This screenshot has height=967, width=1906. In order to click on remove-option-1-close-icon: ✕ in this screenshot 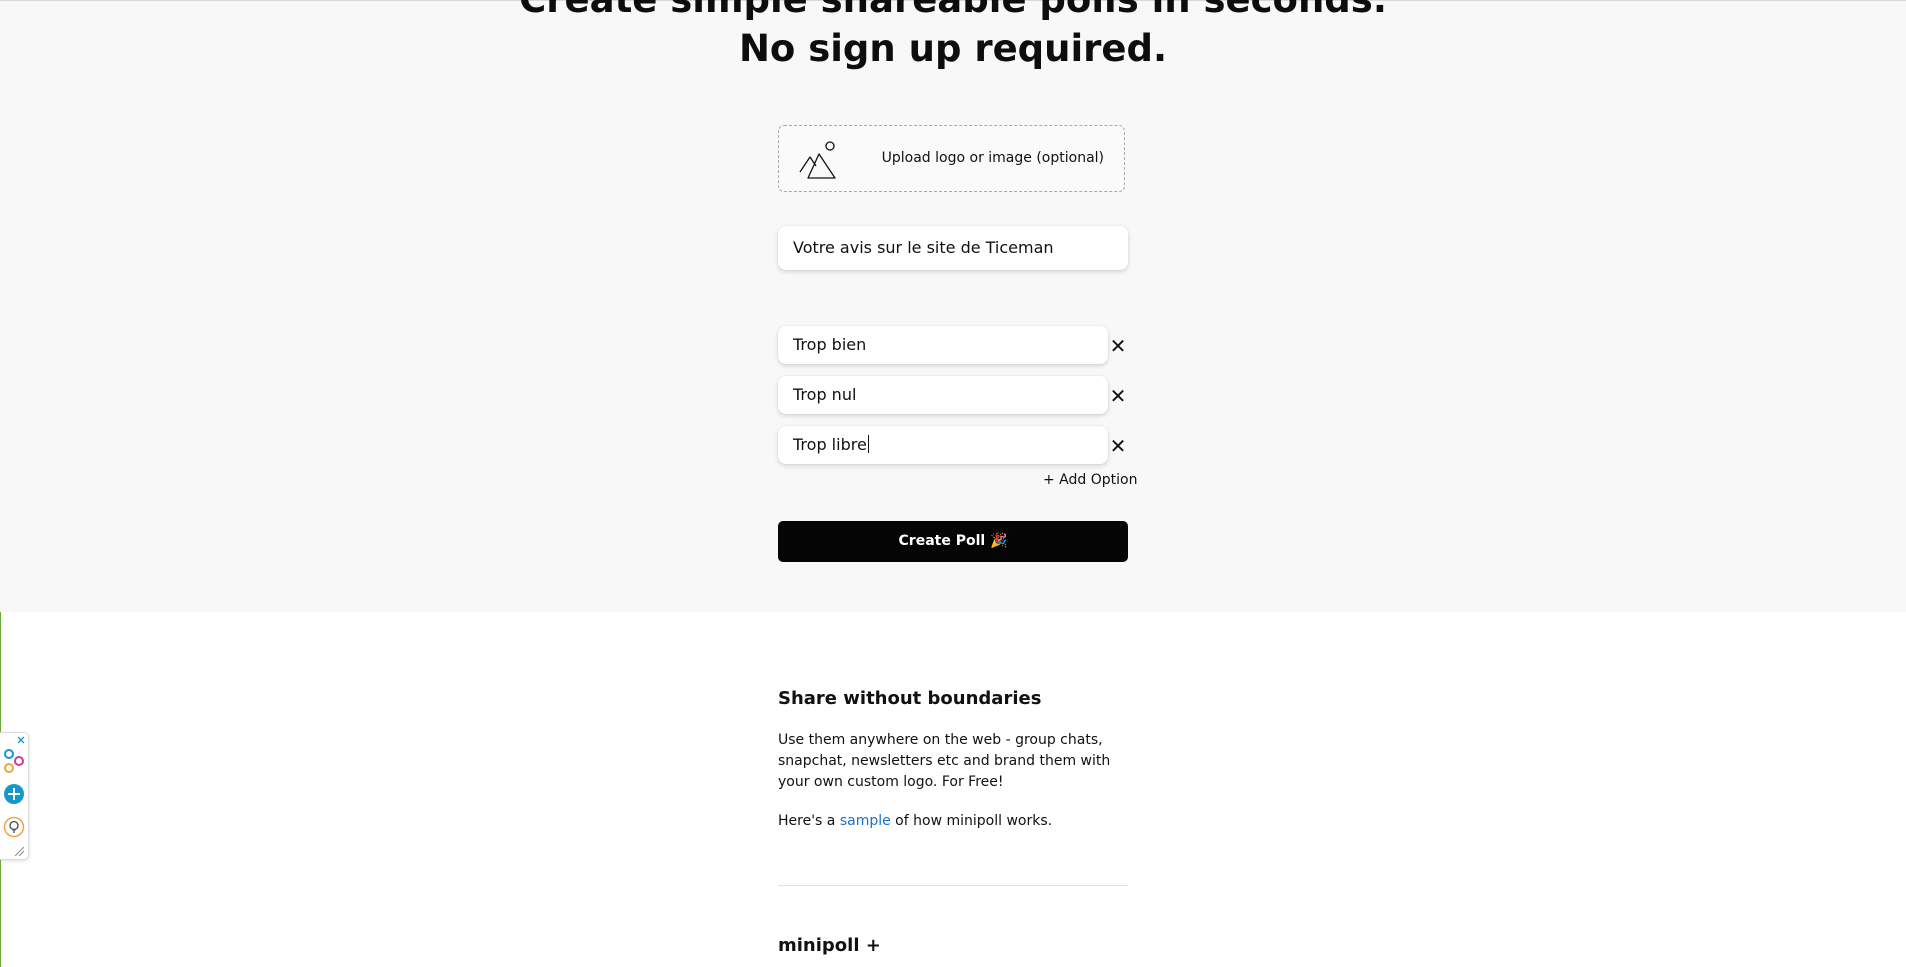, I will do `click(1118, 346)`.